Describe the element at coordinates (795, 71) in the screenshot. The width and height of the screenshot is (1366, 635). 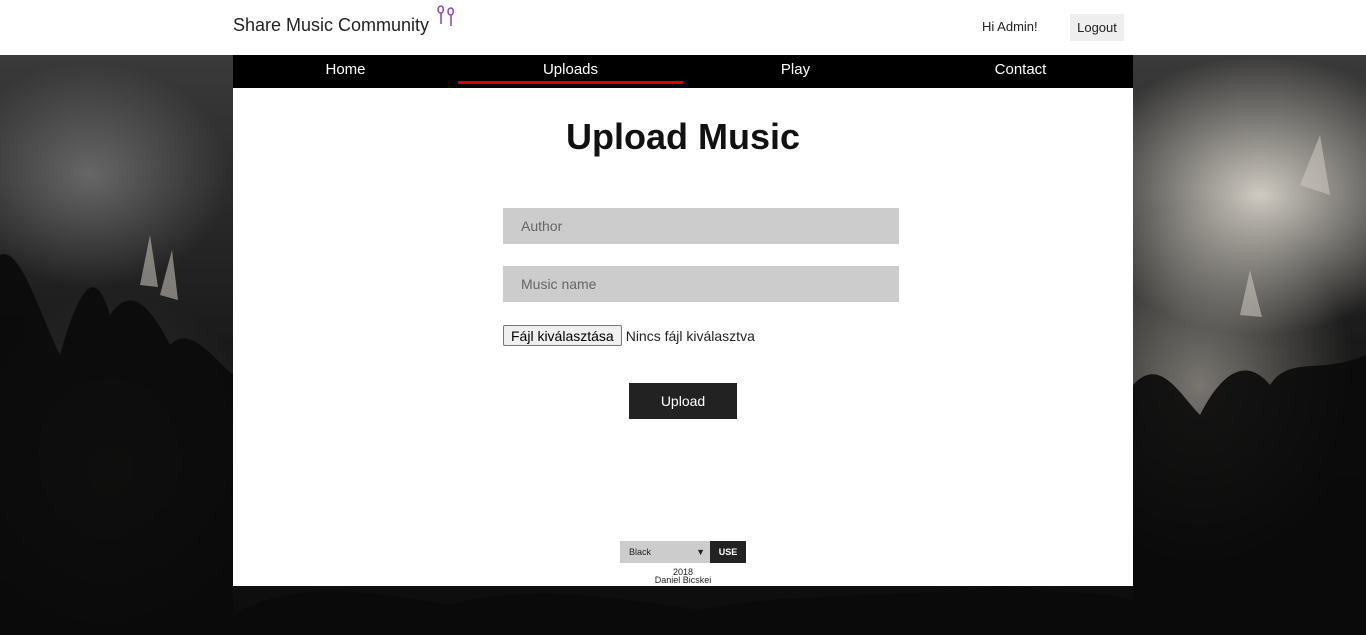
I see `nav-play: Play` at that location.